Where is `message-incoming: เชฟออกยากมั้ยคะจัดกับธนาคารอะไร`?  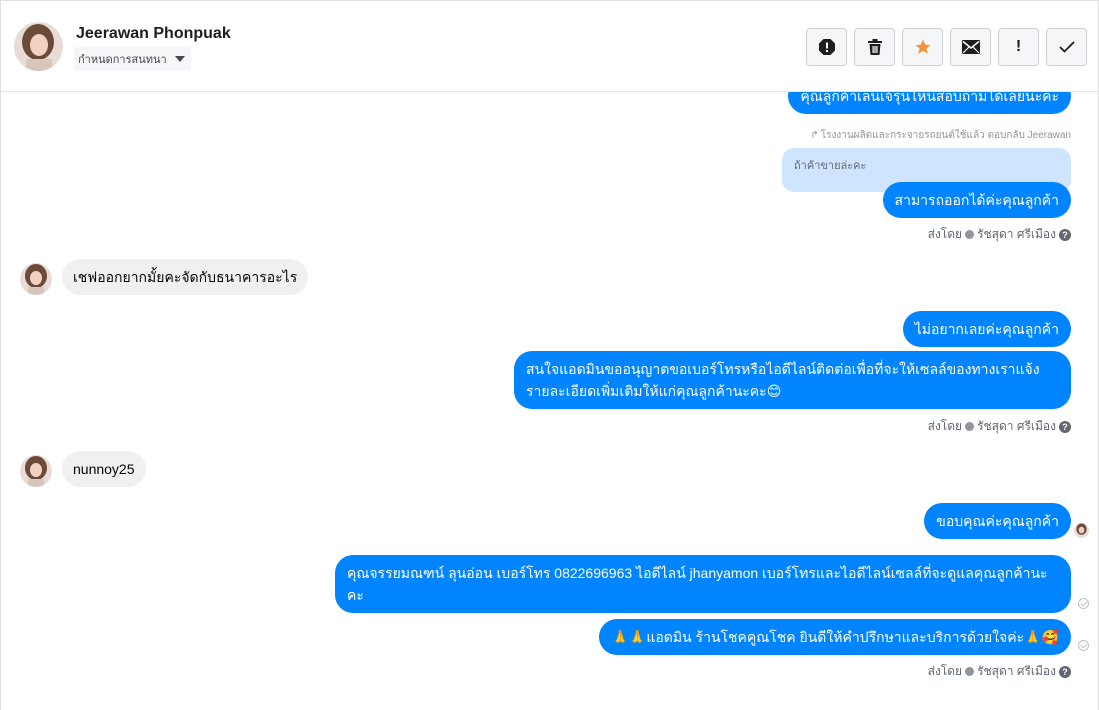
message-incoming: เชฟออกยากมั้ยคะจัดกับธนาคารอะไร is located at coordinates (185, 277).